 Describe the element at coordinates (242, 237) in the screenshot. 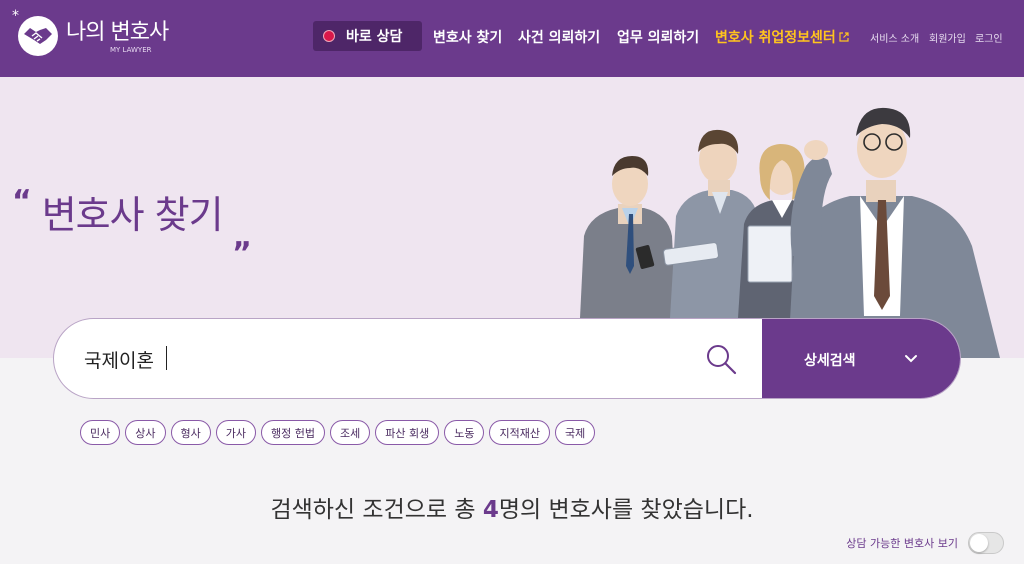

I see `quote-close-mark: „` at that location.